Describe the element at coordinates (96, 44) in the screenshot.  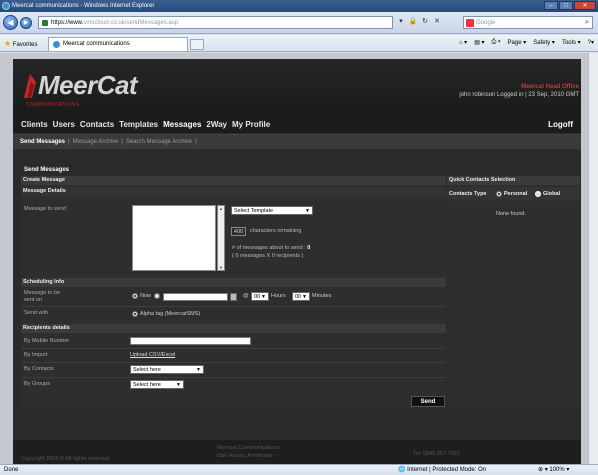
I see `tab-title: Meercat communications` at that location.